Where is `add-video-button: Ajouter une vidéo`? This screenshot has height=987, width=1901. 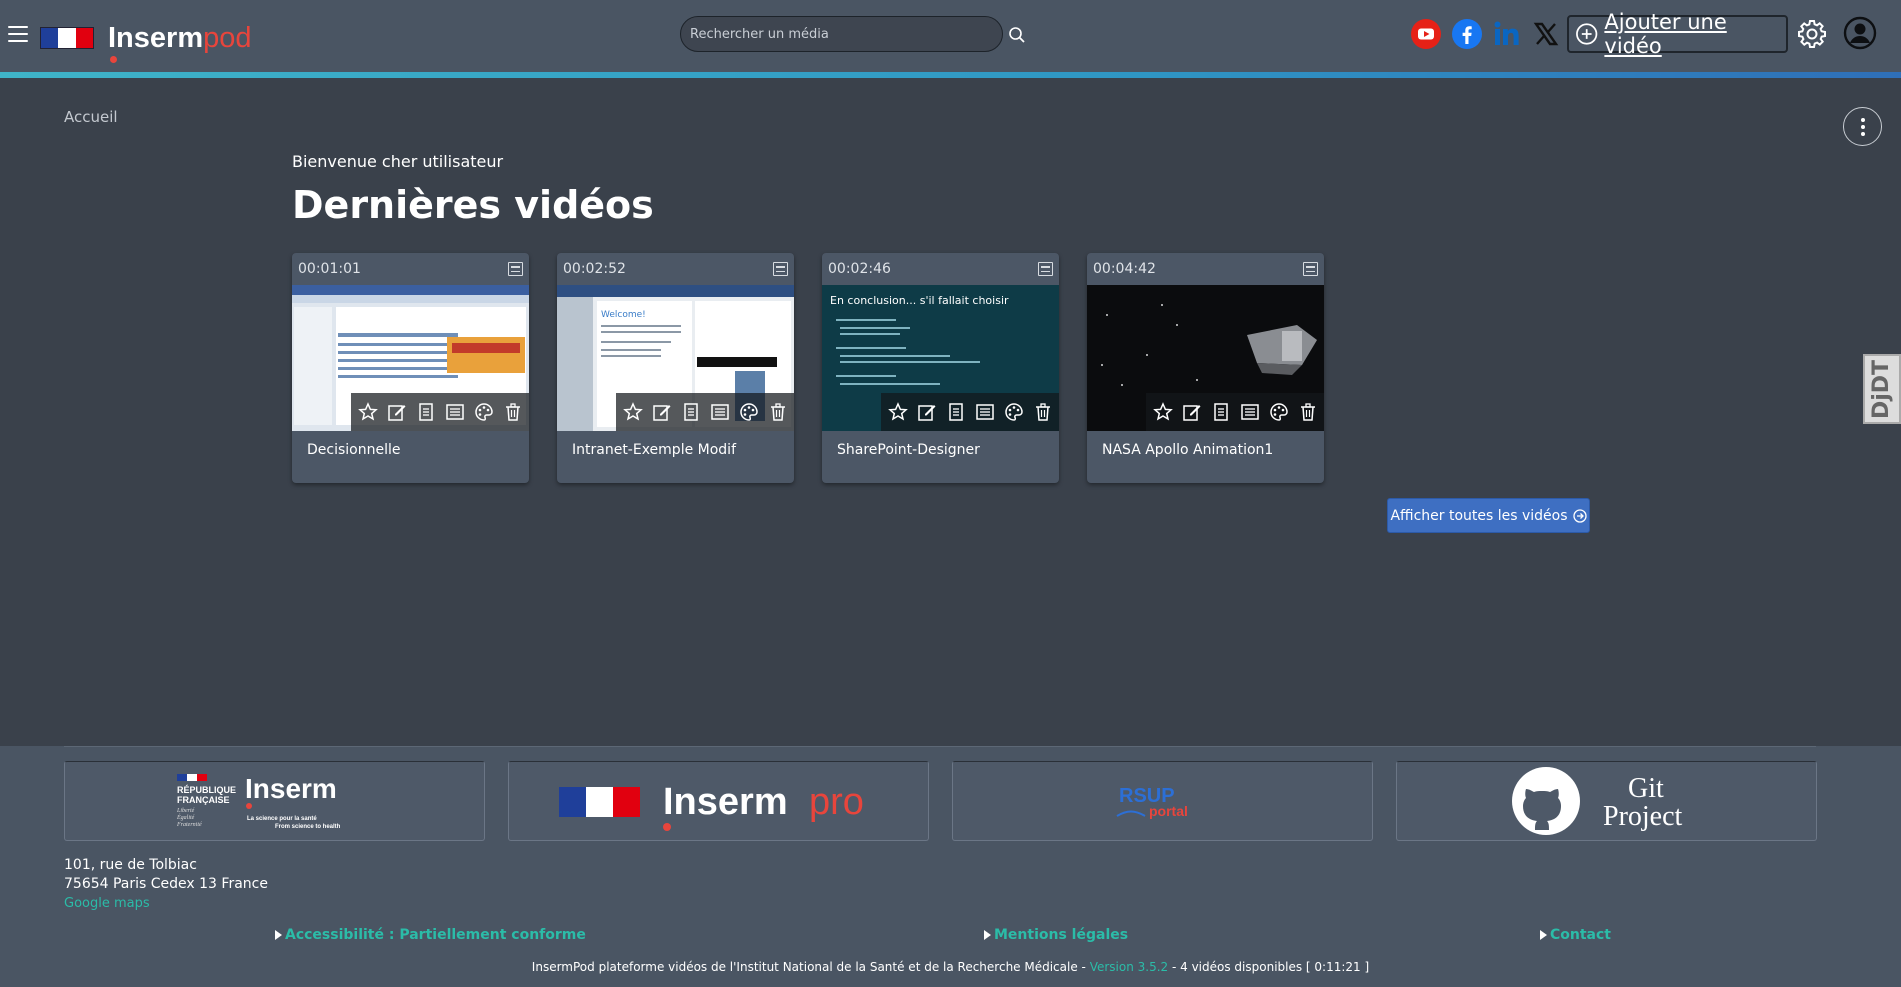
add-video-button: Ajouter une vidéo is located at coordinates (1677, 34).